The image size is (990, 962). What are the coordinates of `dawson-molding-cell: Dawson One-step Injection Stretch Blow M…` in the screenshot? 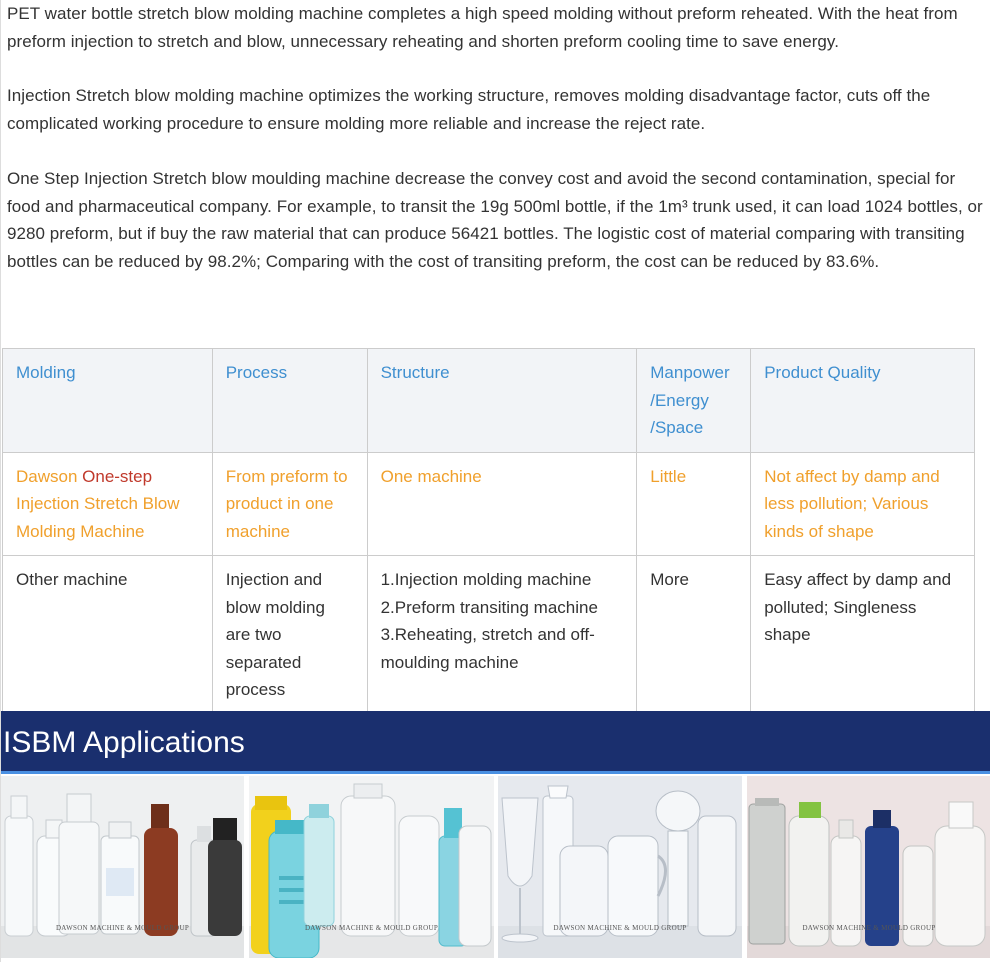 It's located at (107, 503).